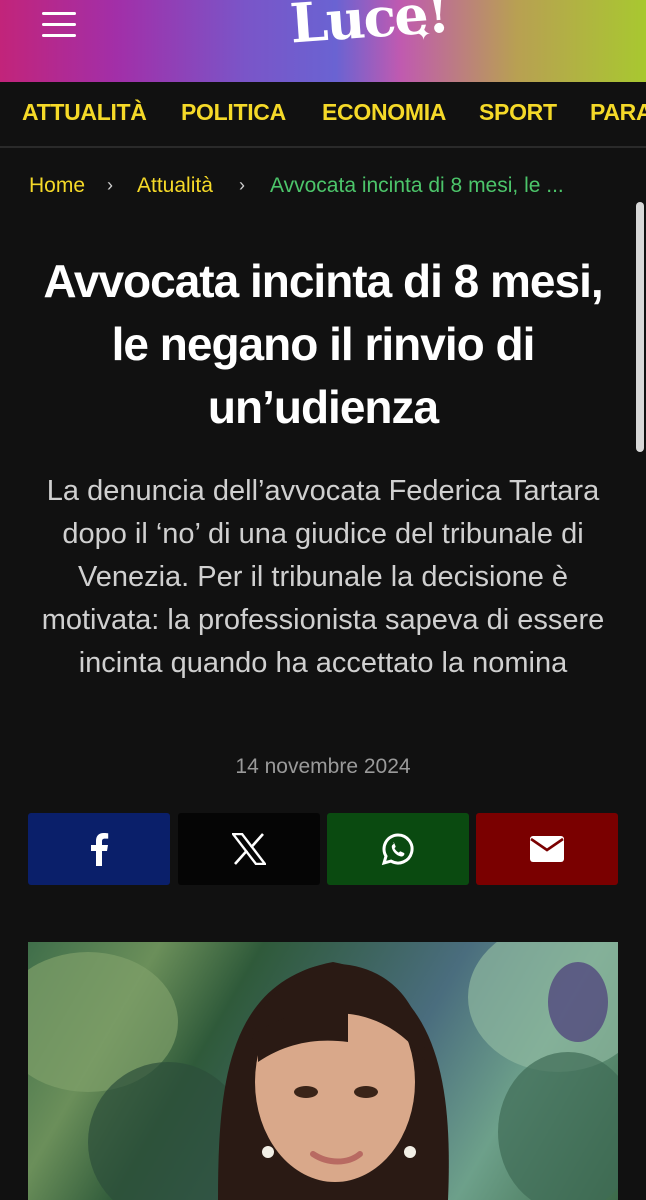 Image resolution: width=646 pixels, height=1200 pixels. What do you see at coordinates (640, 327) in the screenshot?
I see `scrollbar` at bounding box center [640, 327].